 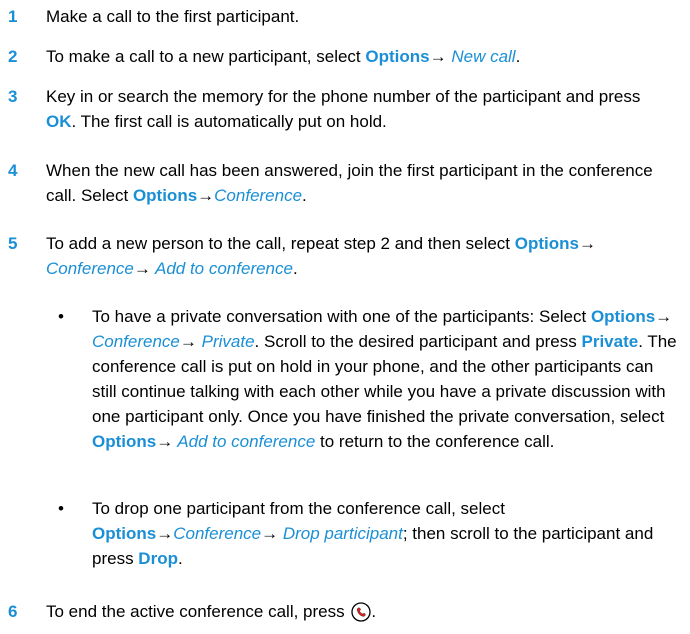 What do you see at coordinates (358, 16) in the screenshot?
I see `step-text: Make a call to the first participant.` at bounding box center [358, 16].